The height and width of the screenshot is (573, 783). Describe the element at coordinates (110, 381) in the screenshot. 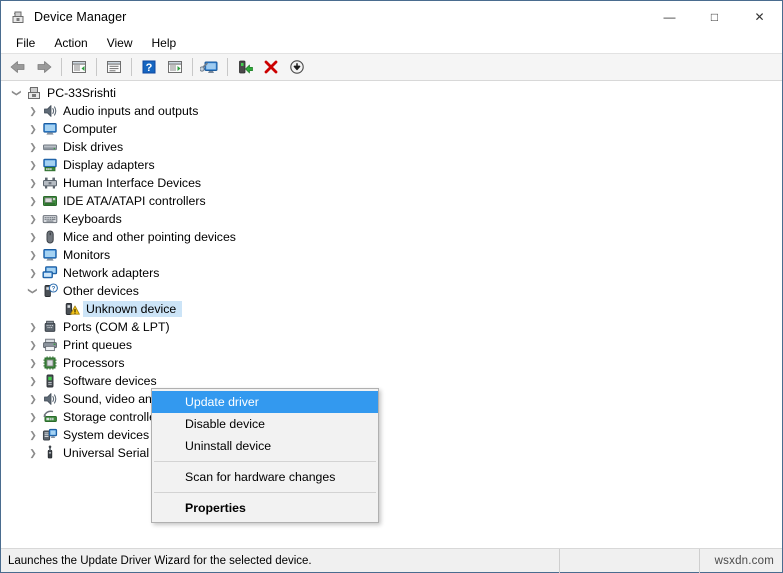

I see `tree-item-label: Software devices` at that location.